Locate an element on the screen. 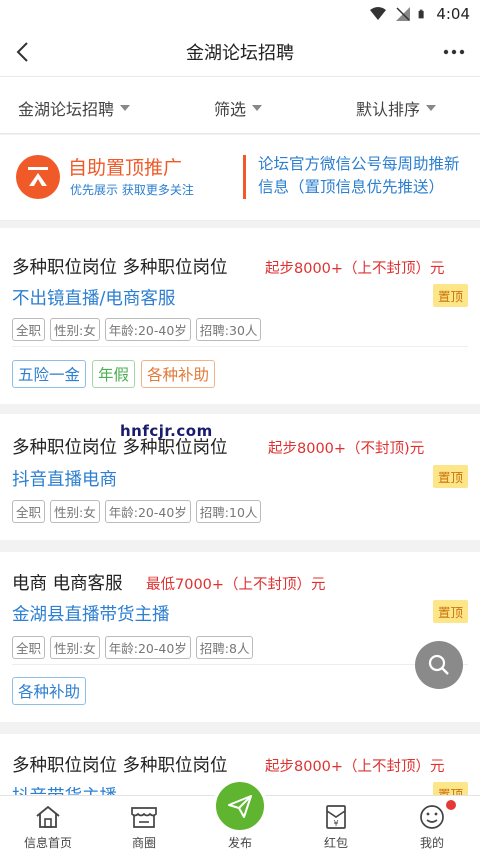 The height and width of the screenshot is (854, 480). filter-screen: 筛选 is located at coordinates (238, 108).